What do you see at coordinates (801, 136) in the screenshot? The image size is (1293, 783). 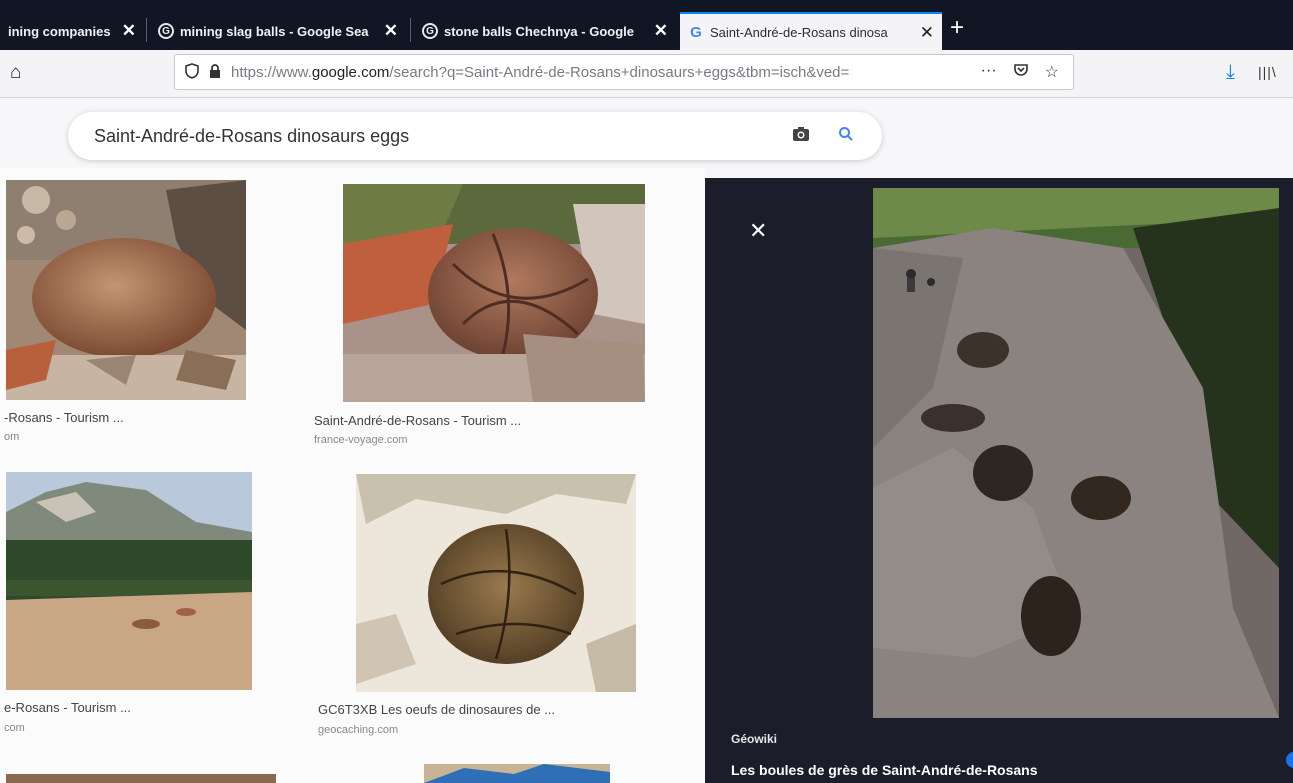 I see `camera-search-icon` at bounding box center [801, 136].